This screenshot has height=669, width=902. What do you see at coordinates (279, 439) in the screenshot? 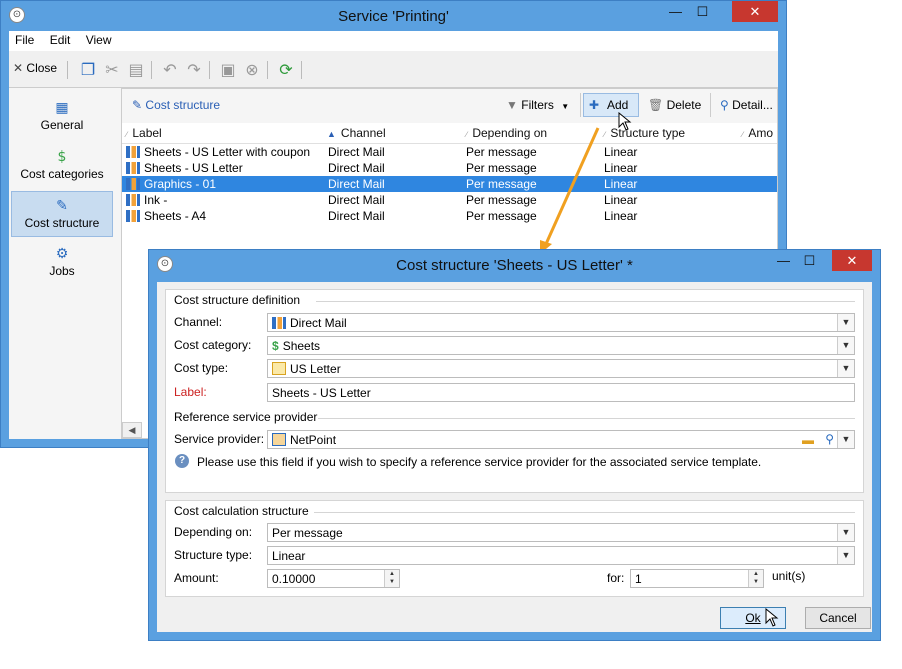
I see `provider-icon` at bounding box center [279, 439].